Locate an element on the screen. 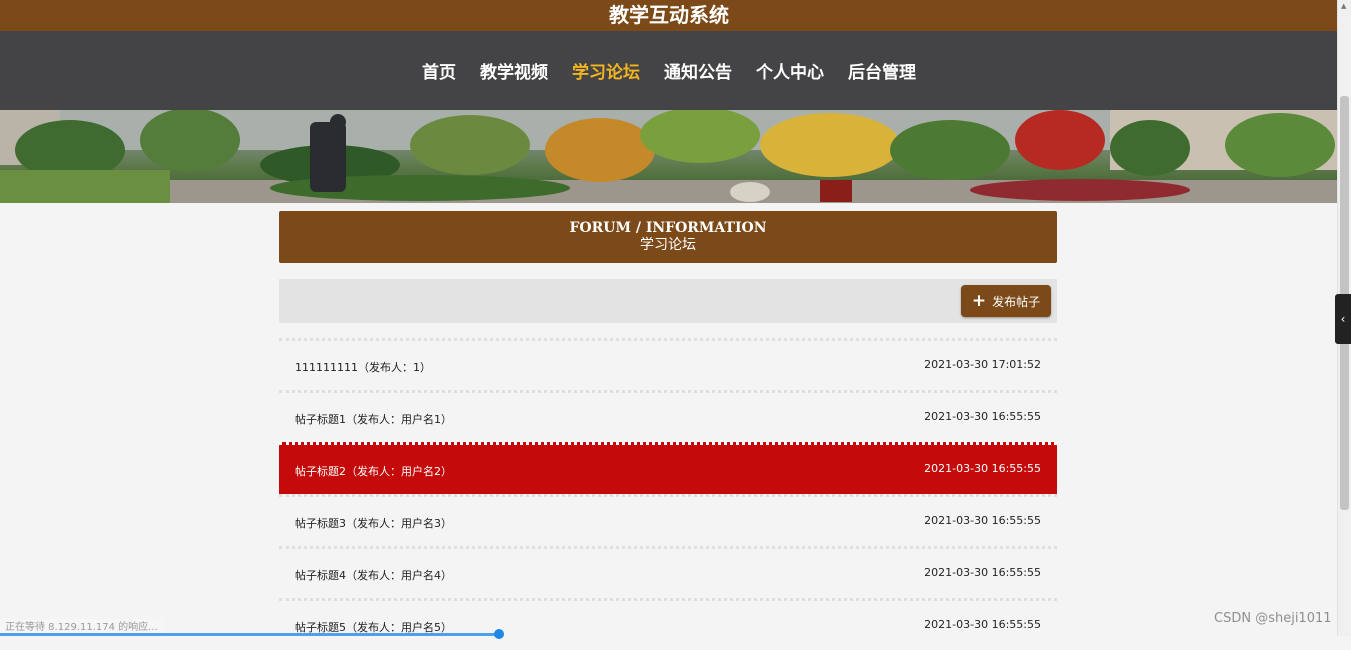 Image resolution: width=1351 pixels, height=650 pixels. section-header: FORUM / INFORMATION 学习论坛 is located at coordinates (668, 237).